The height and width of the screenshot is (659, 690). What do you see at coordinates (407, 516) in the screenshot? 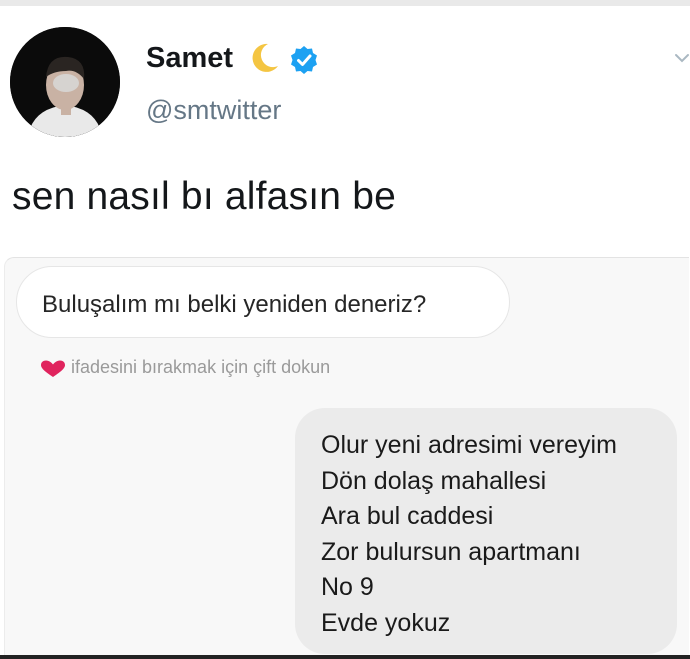
I see `sent-message-line: Ara bul caddesi` at bounding box center [407, 516].